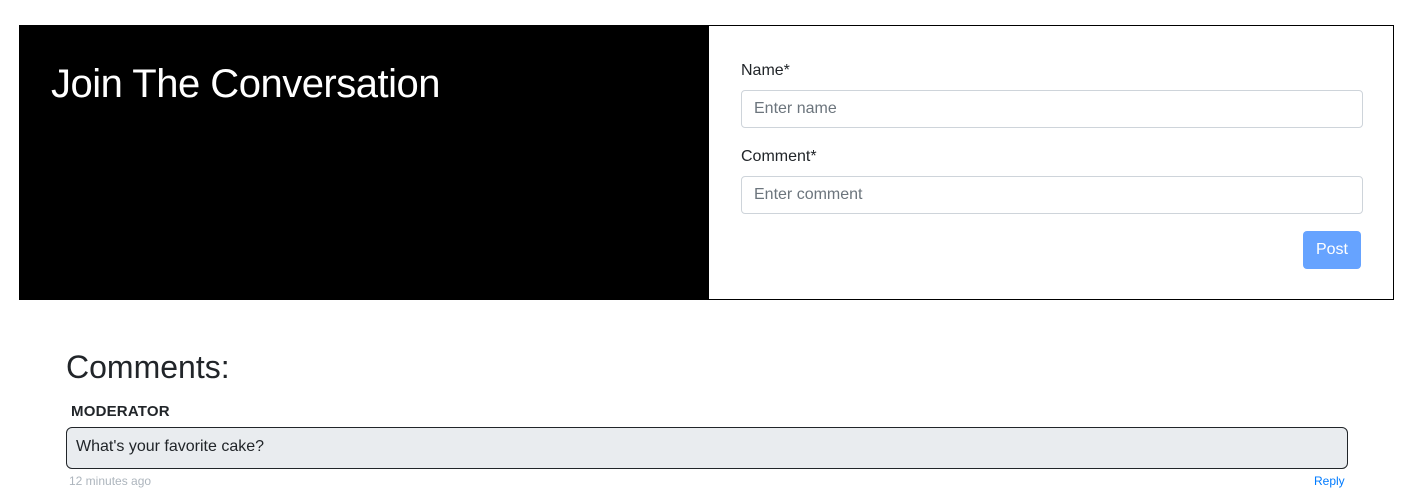  Describe the element at coordinates (779, 156) in the screenshot. I see `comment-label: Comment*` at that location.